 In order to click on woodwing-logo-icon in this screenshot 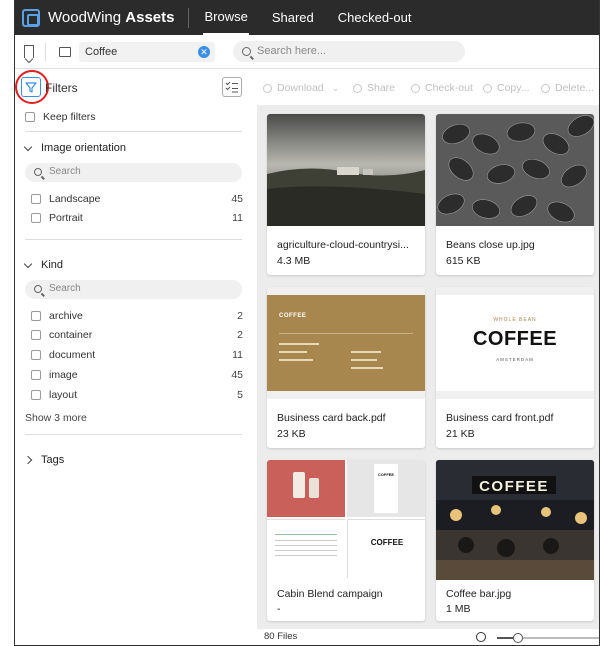, I will do `click(31, 17)`.